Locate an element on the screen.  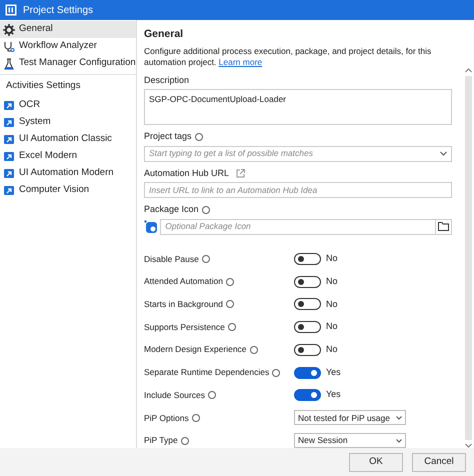
setting-label: Starts in Background is located at coordinates (183, 304).